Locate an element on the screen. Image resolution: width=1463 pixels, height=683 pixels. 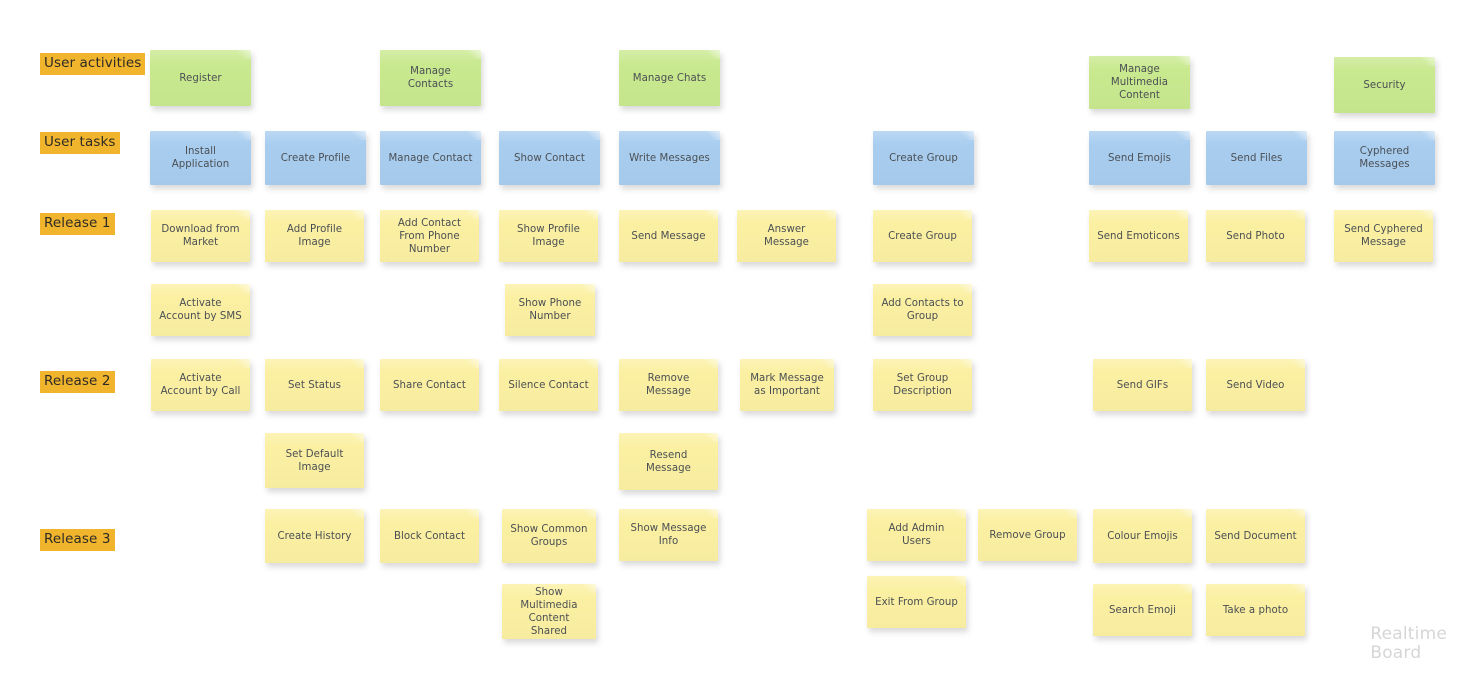
sticky-note-label: Activate Account by Call is located at coordinates (200, 385).